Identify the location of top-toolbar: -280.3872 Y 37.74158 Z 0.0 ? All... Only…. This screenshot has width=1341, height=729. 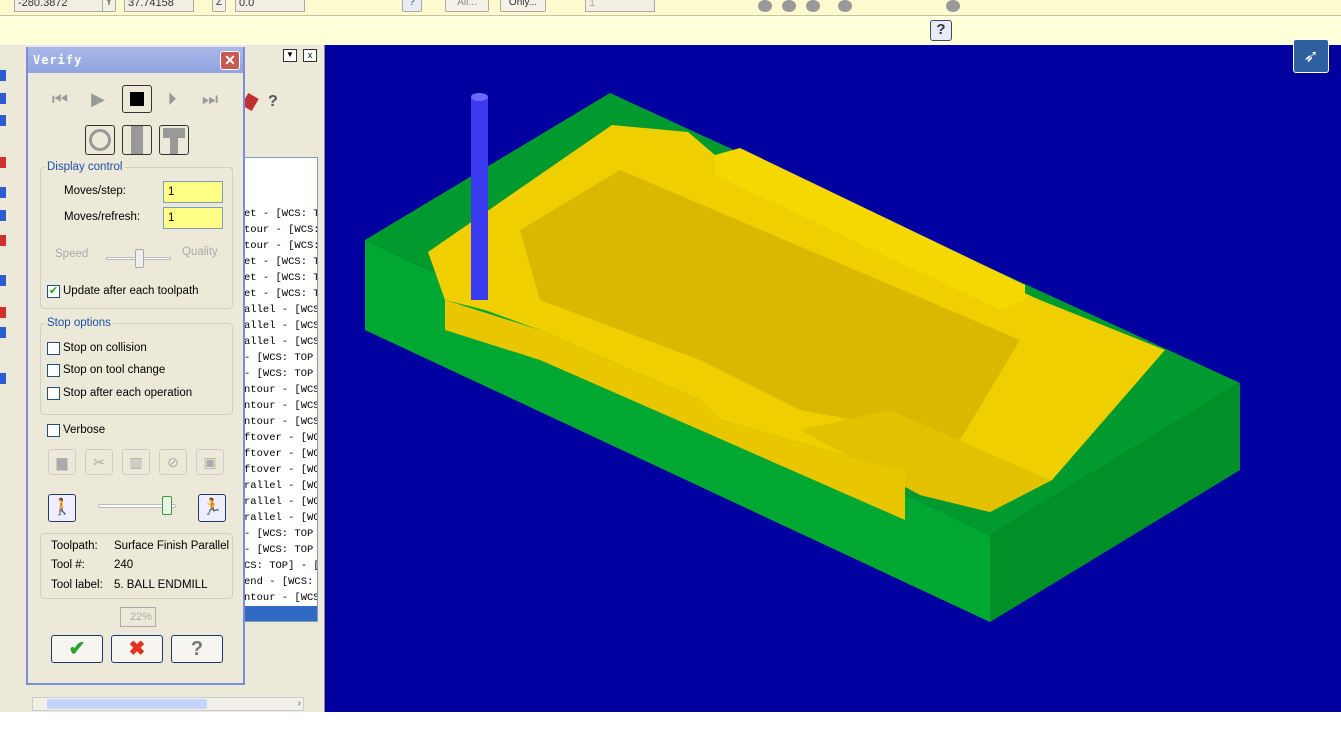
(670, 8).